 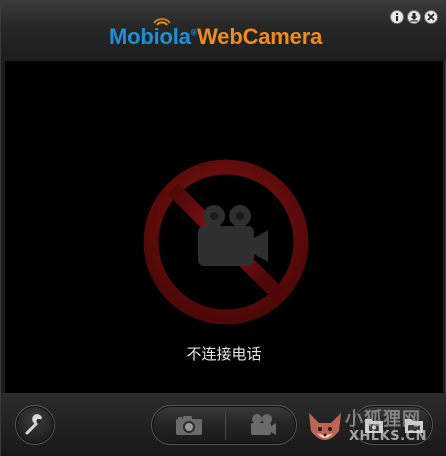 I want to click on brand-name: Mobiola, so click(x=150, y=36).